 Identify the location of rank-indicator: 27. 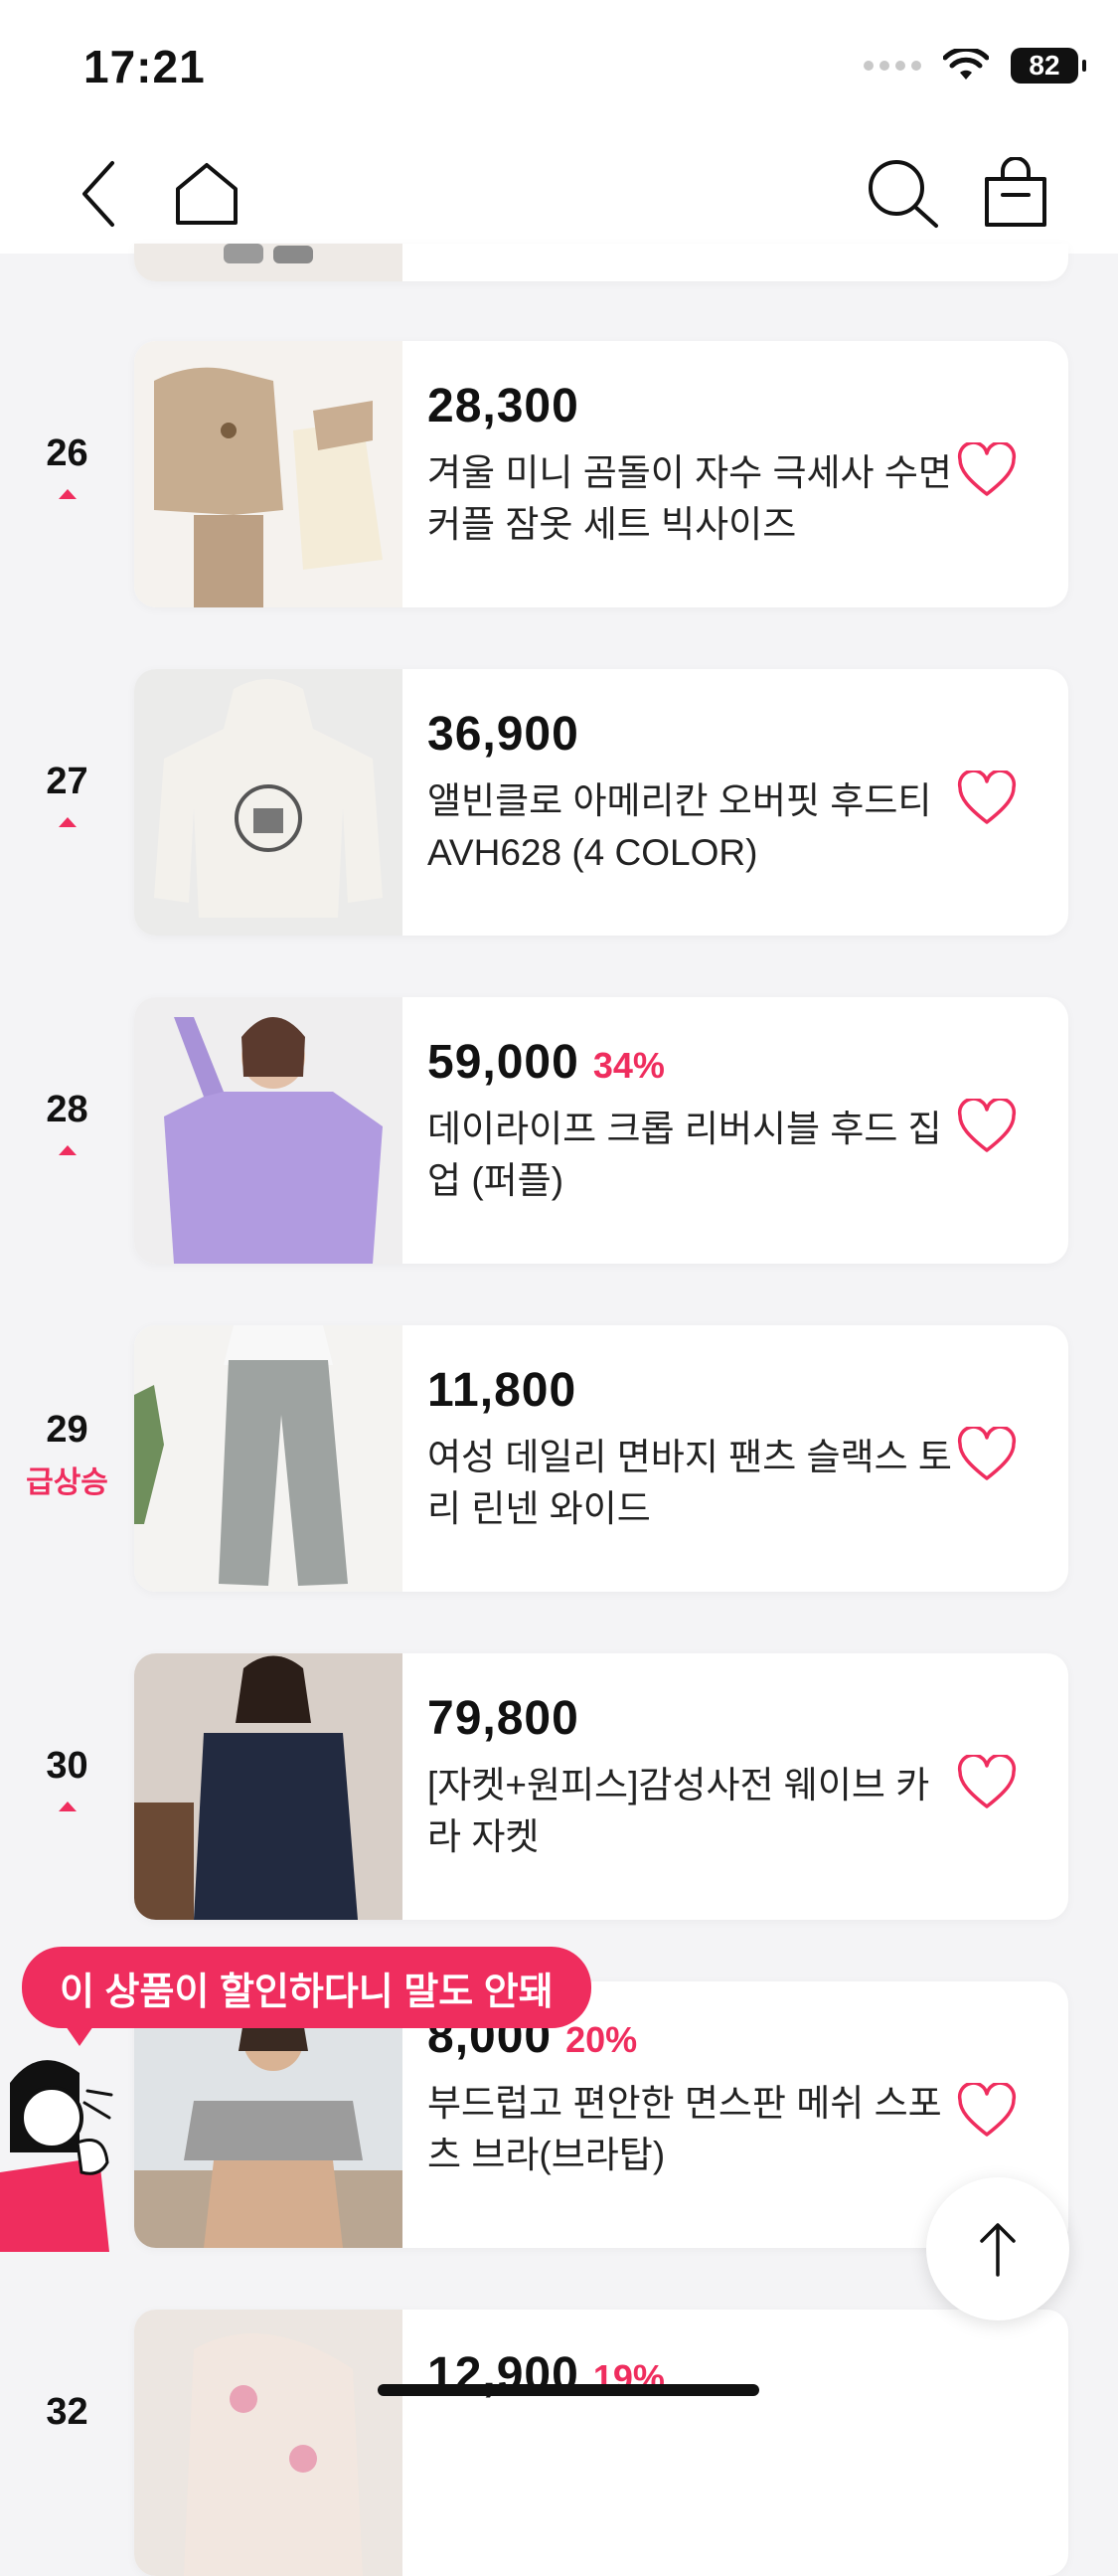
(67, 794).